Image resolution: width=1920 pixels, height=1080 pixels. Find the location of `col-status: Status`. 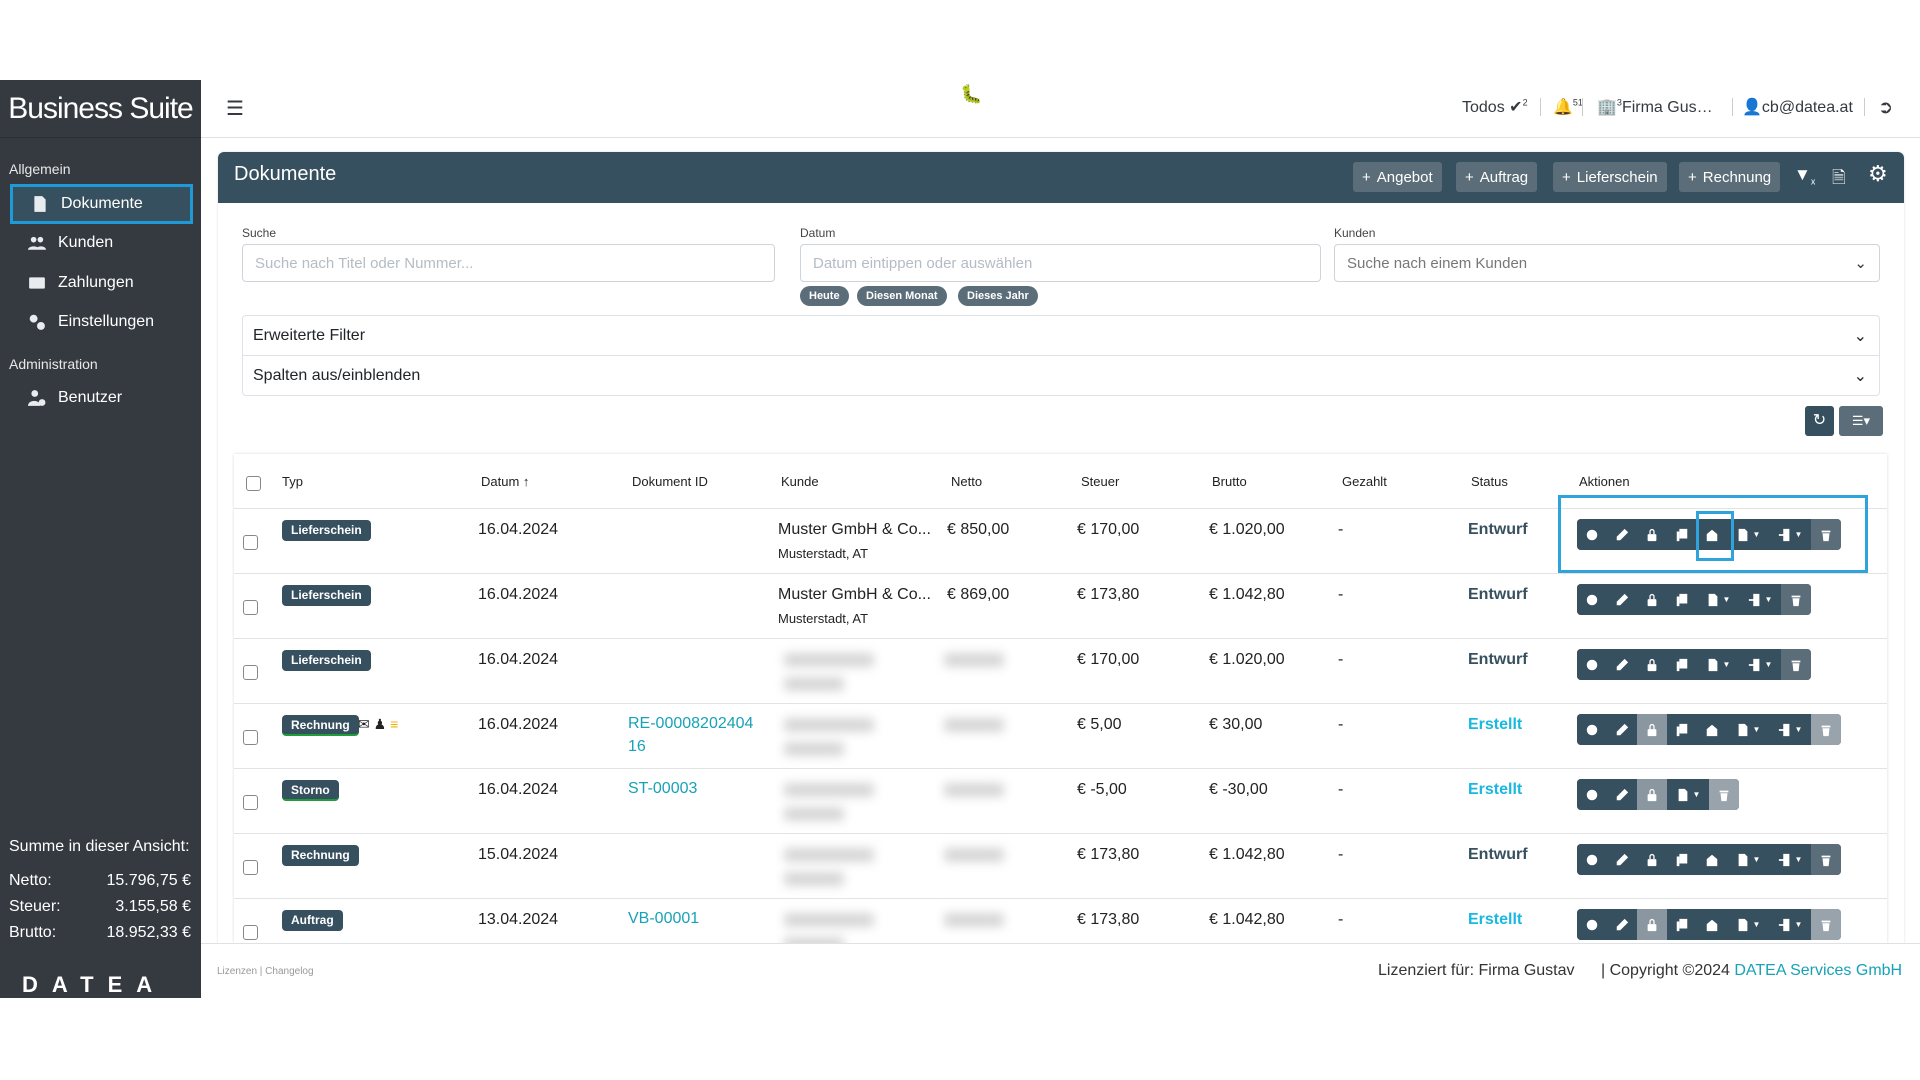

col-status: Status is located at coordinates (1489, 481).